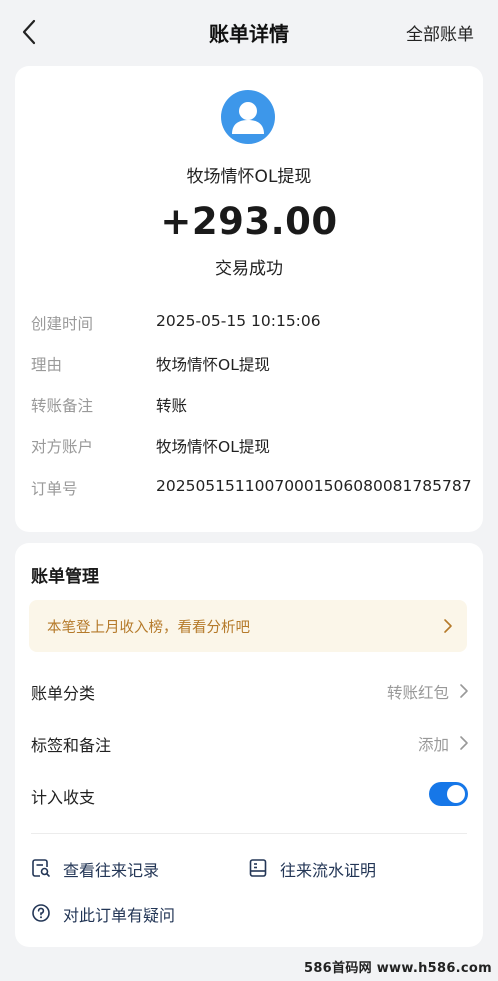  Describe the element at coordinates (62, 447) in the screenshot. I see `detail-label: 对方账户` at that location.